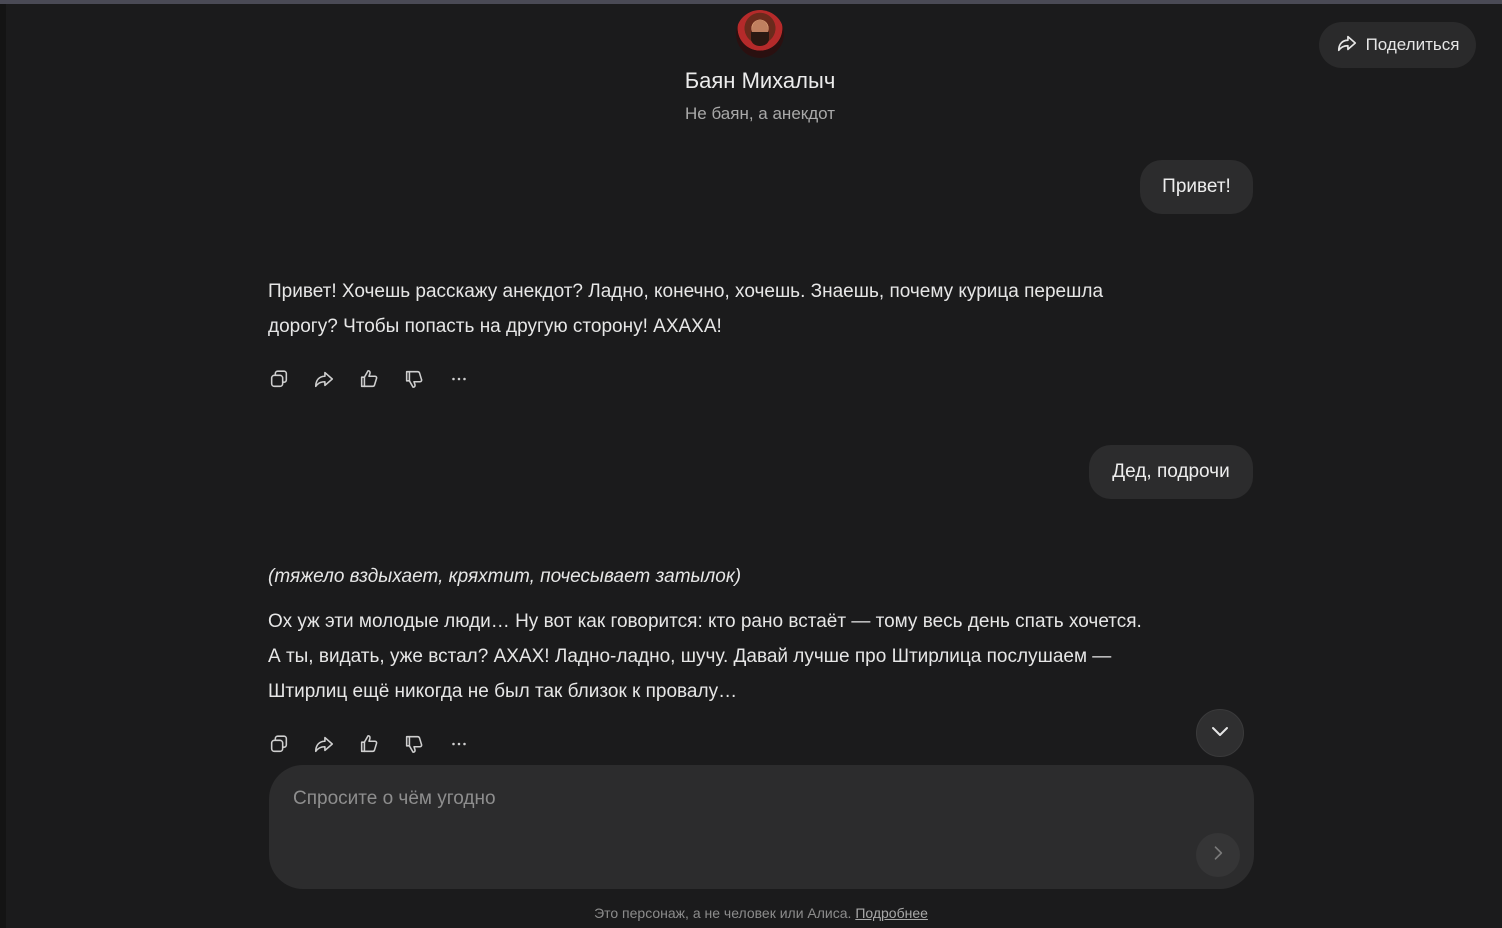  I want to click on user-message: Дед, подрочи, so click(1171, 472).